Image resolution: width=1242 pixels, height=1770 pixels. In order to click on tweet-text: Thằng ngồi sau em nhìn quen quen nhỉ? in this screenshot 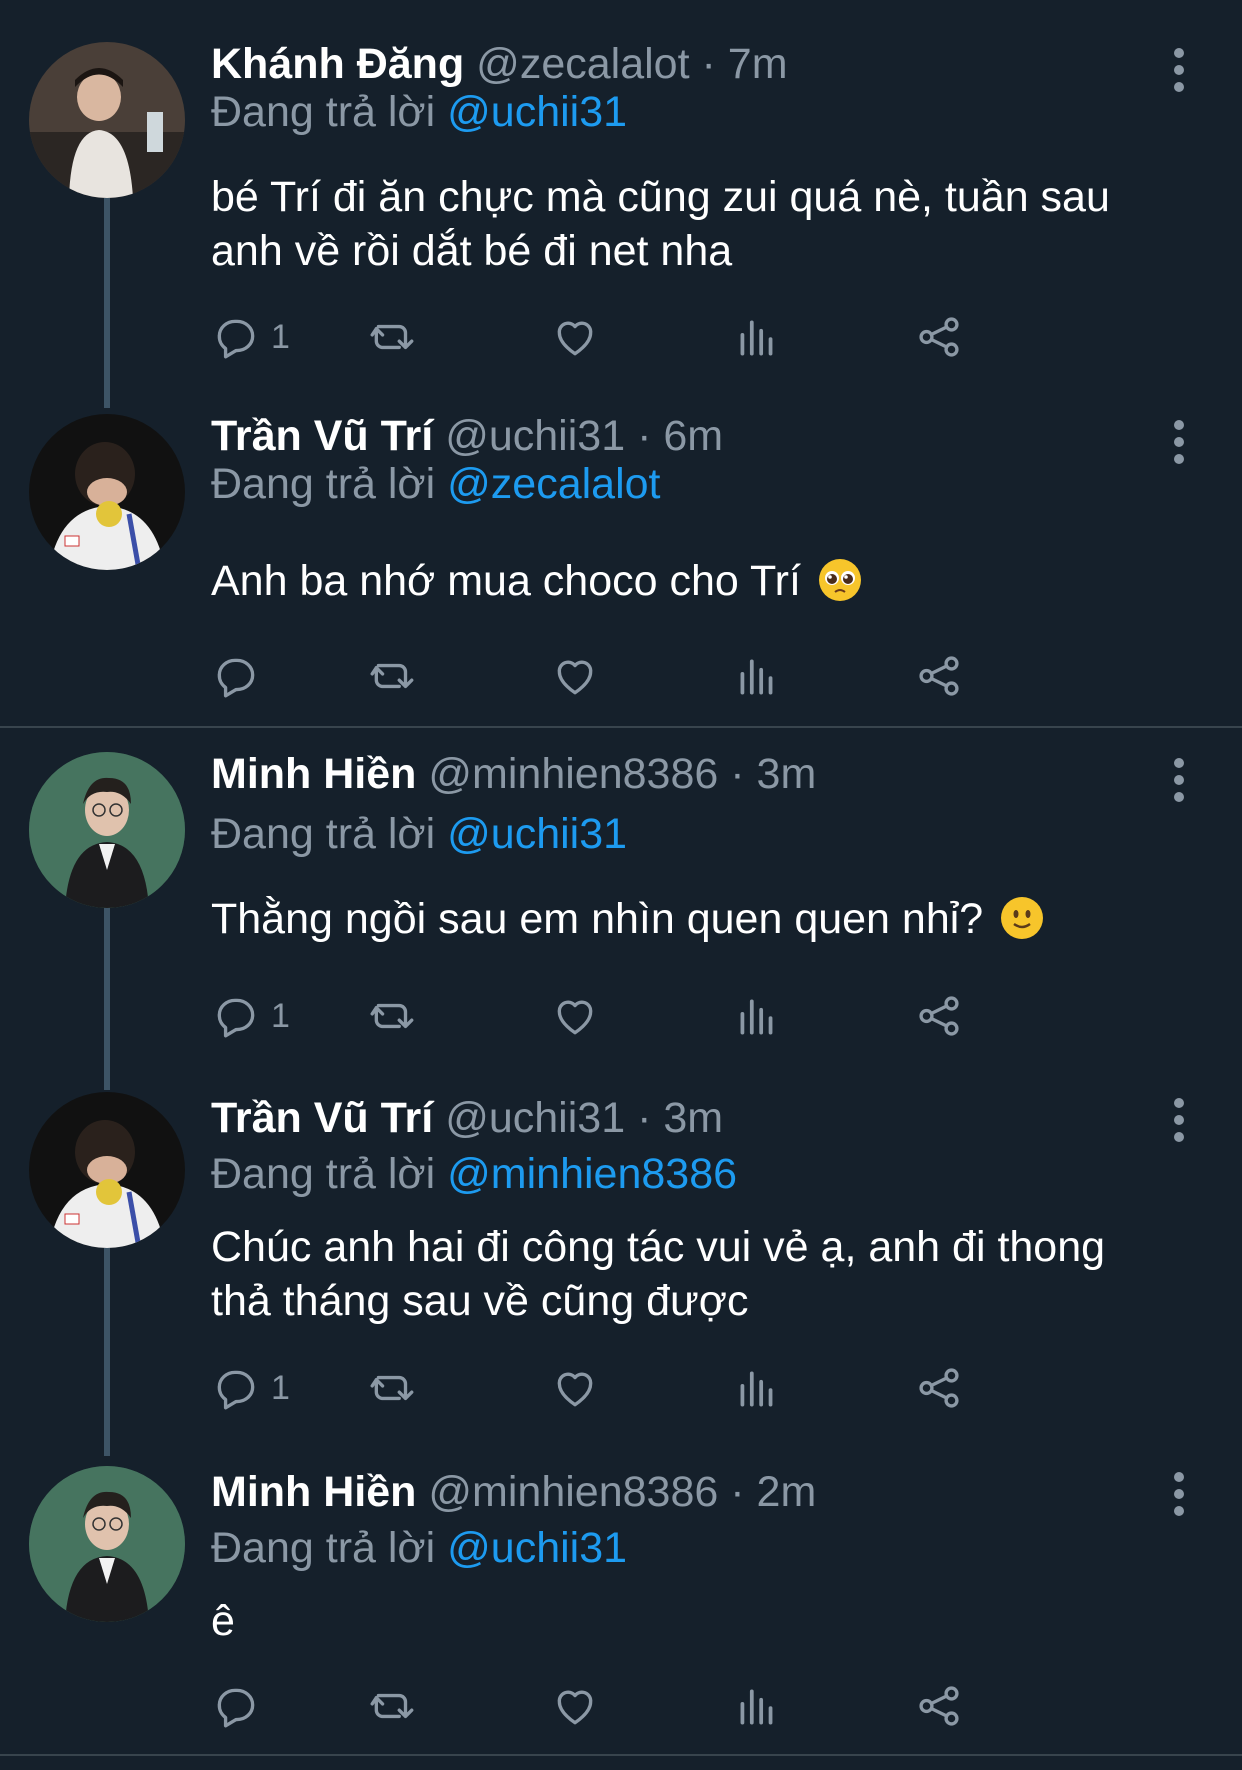, I will do `click(597, 919)`.